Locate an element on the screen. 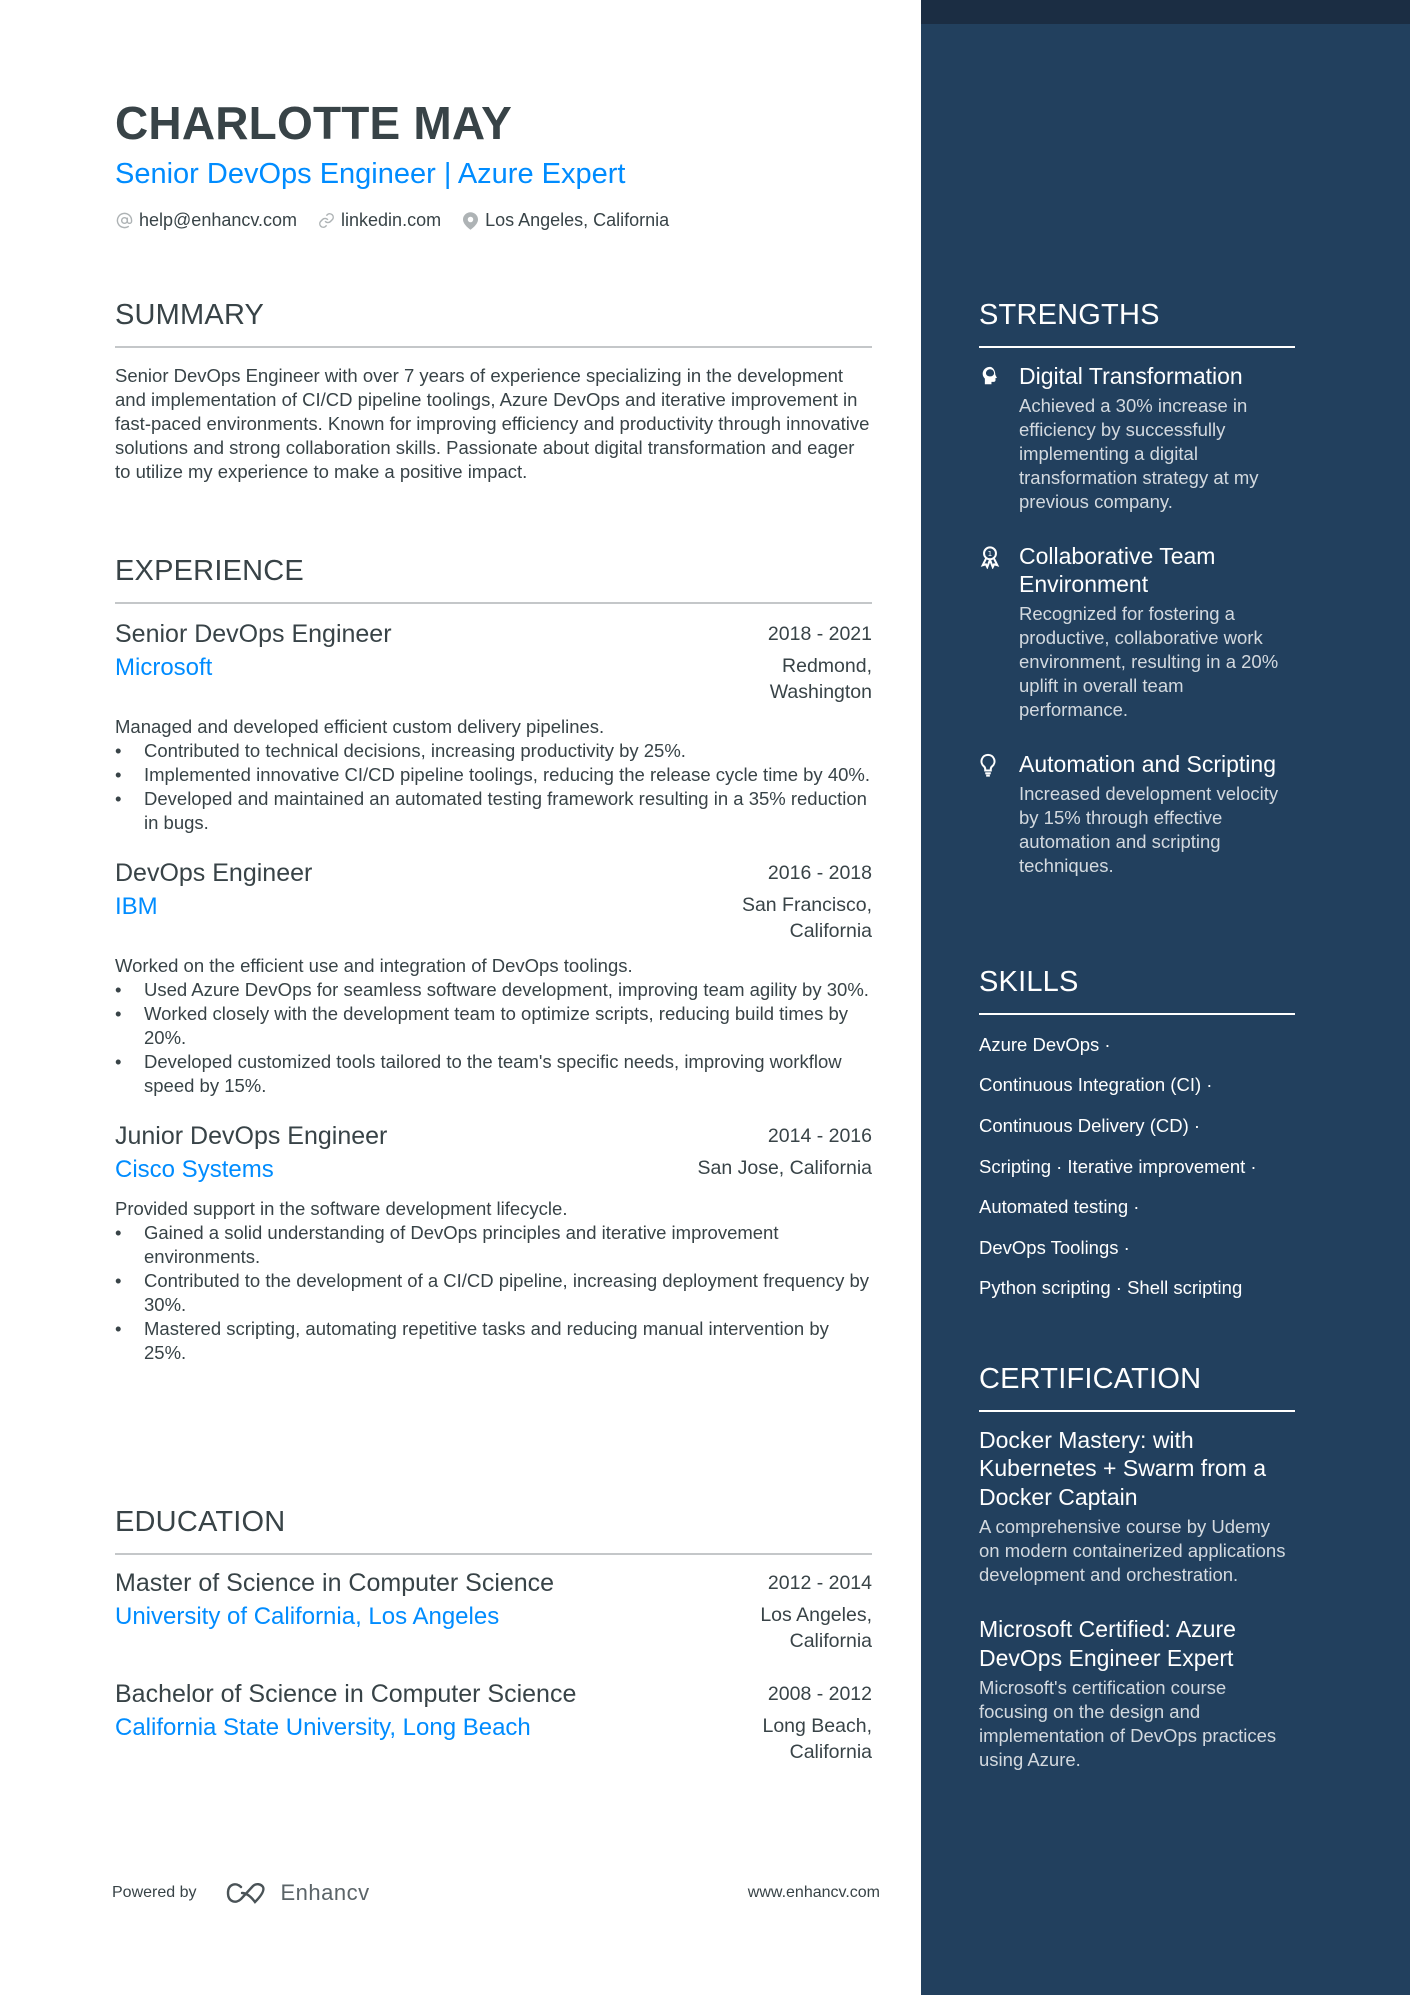  footer-url: www.enhancv.com is located at coordinates (814, 1893).